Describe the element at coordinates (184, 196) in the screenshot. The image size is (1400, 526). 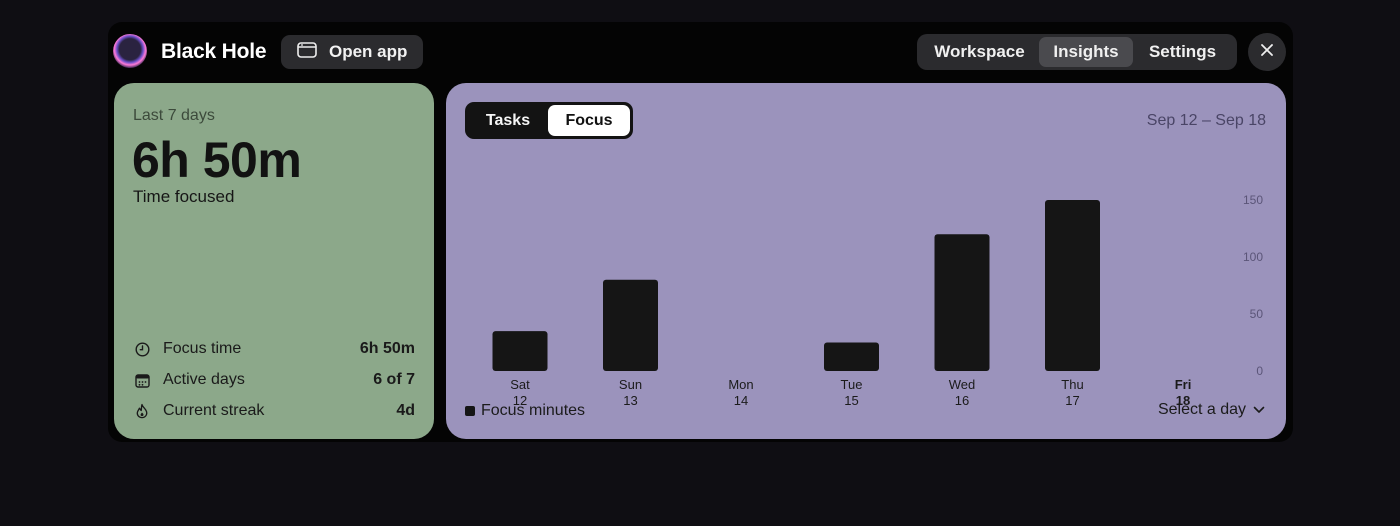
I see `summary-total-label: Time focused` at that location.